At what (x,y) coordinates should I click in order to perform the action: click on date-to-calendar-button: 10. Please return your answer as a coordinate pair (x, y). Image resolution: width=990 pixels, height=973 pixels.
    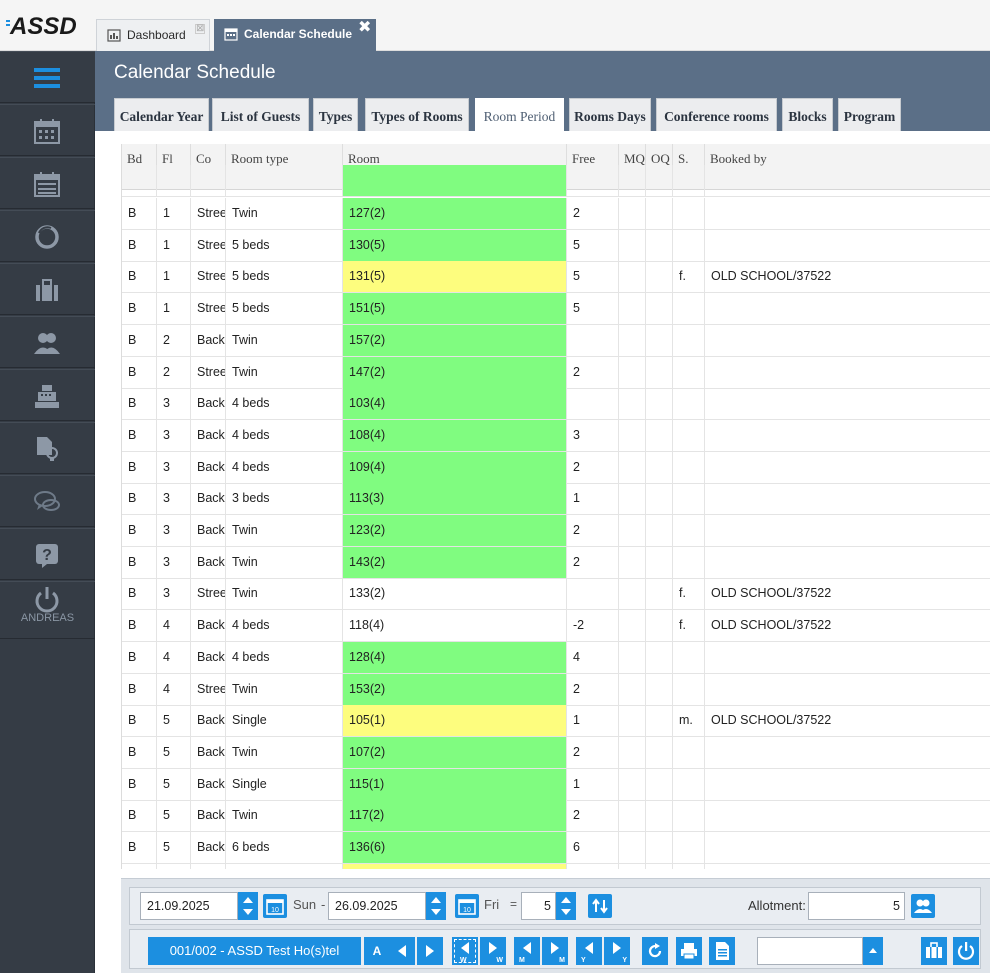
    Looking at the image, I should click on (467, 906).